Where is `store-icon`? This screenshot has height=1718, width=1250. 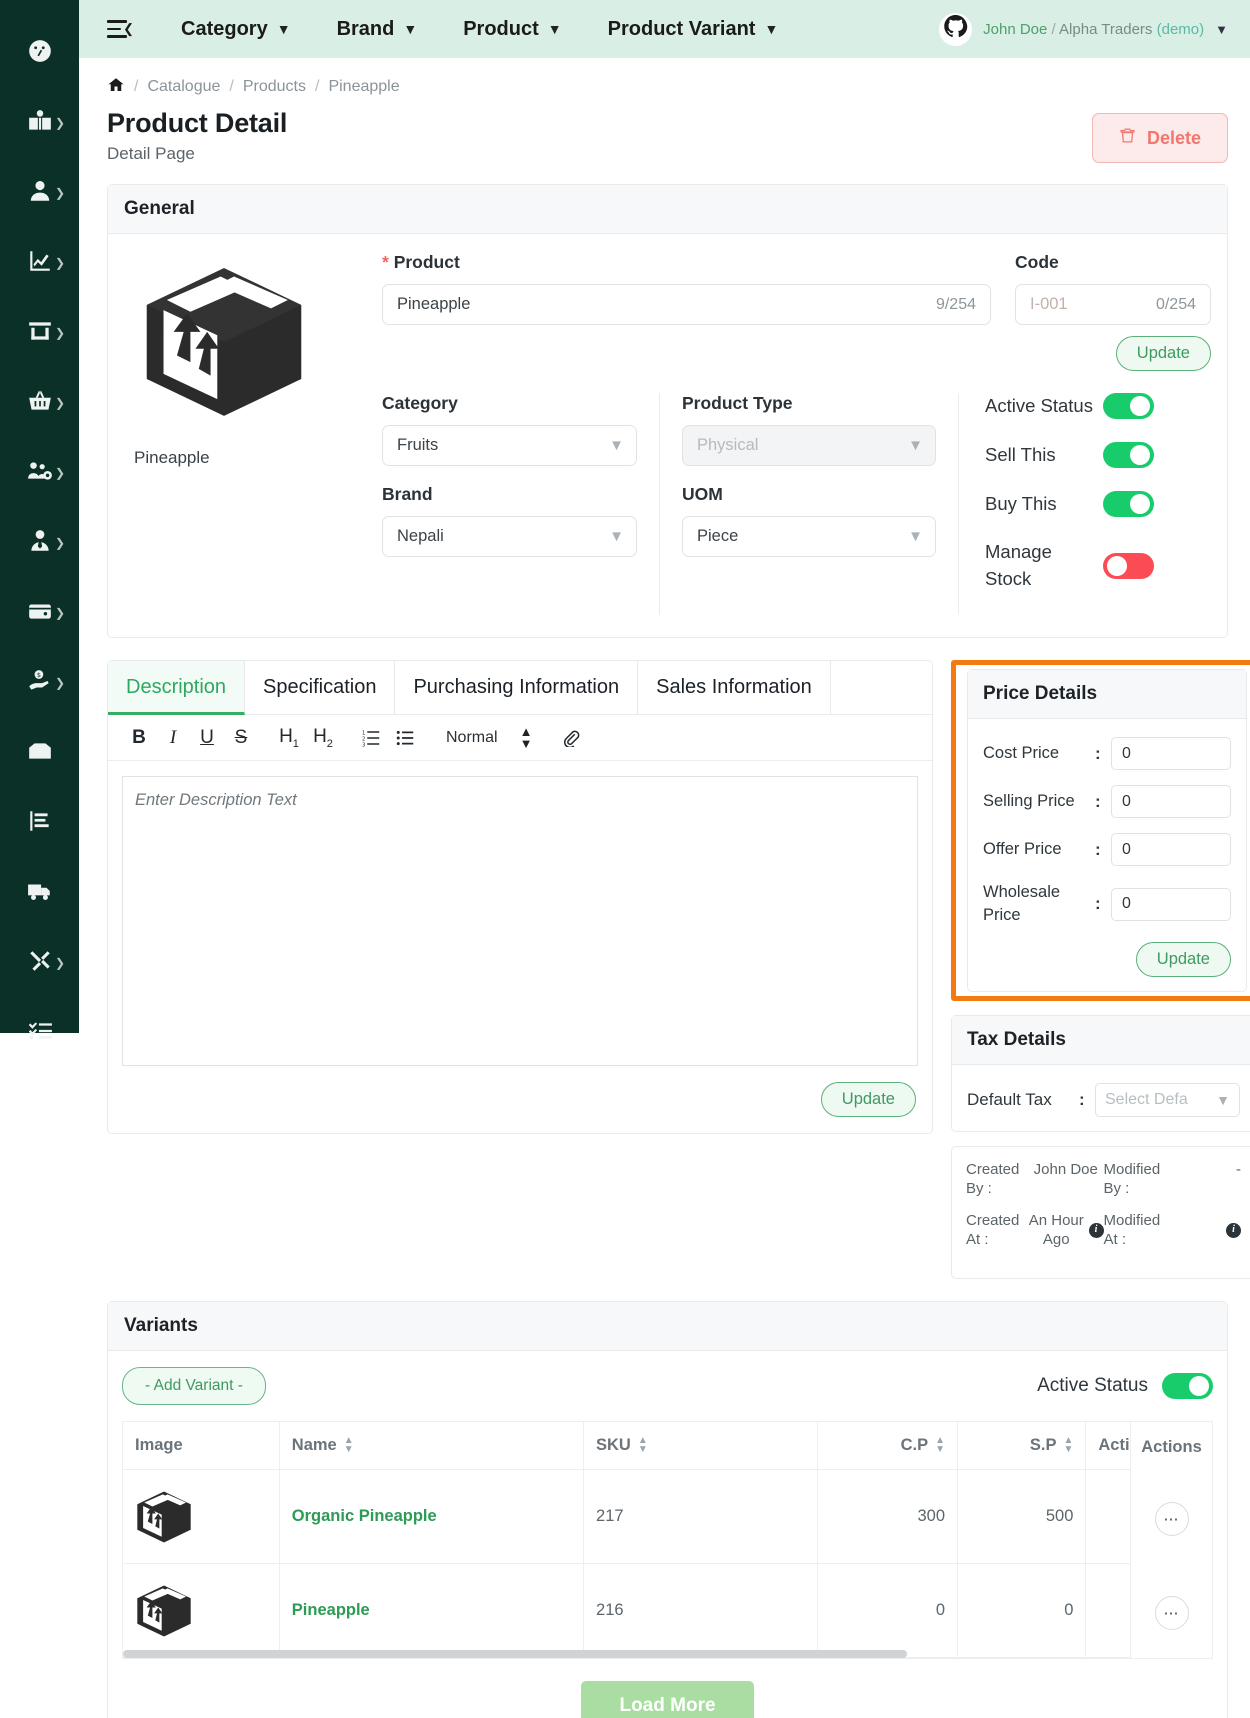 store-icon is located at coordinates (40, 333).